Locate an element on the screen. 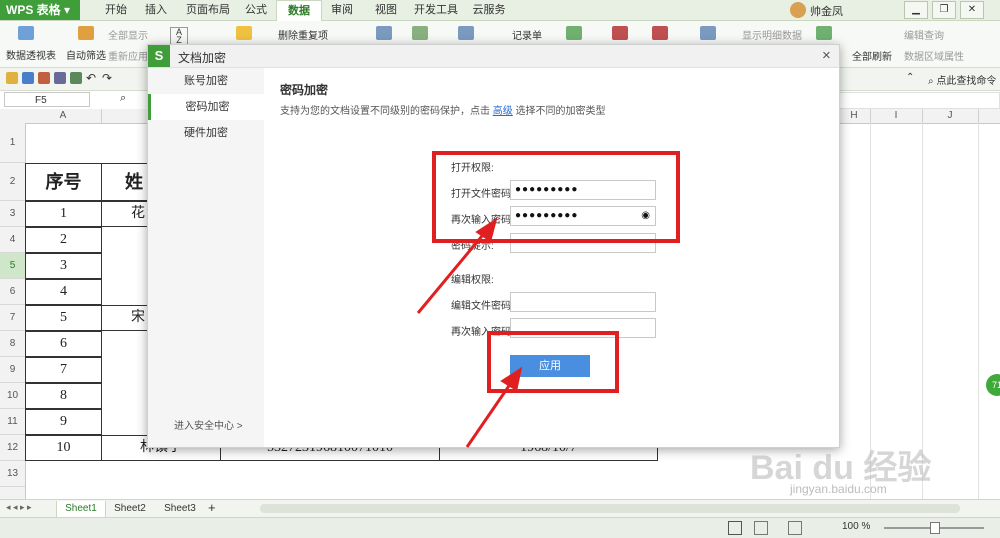  arrow-head is located at coordinates (511, 379).